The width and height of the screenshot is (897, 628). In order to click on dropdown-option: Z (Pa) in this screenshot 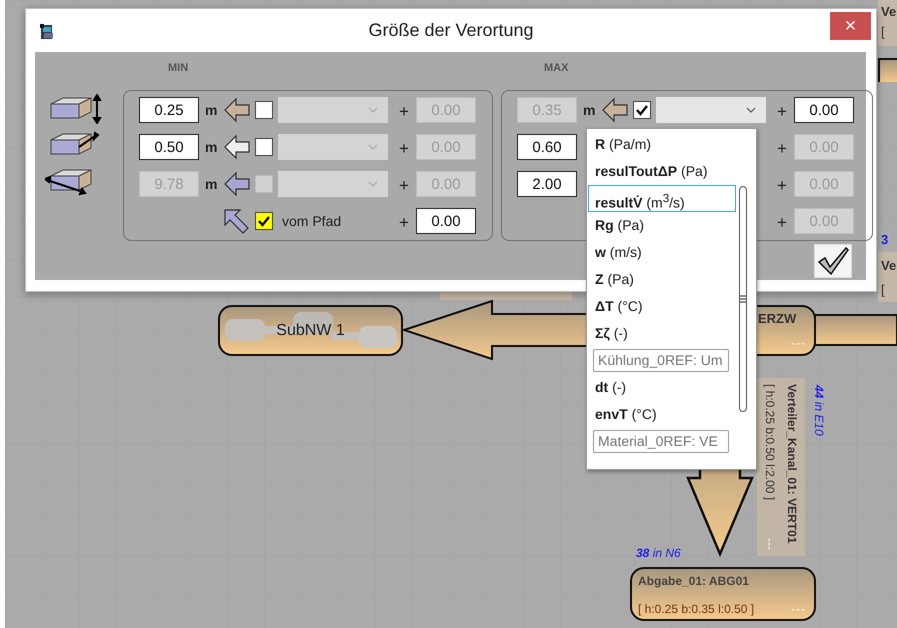, I will do `click(662, 279)`.